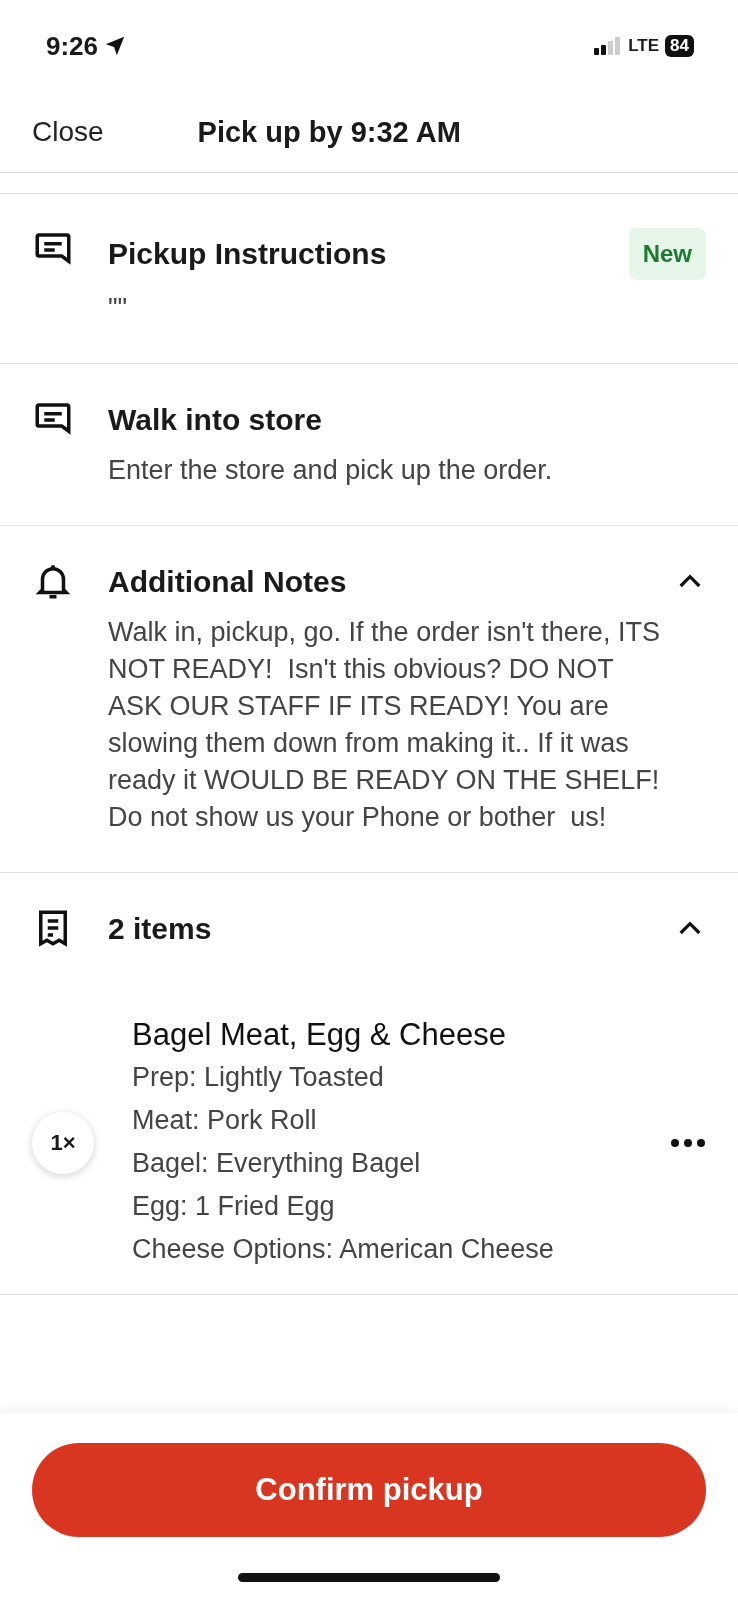 Image resolution: width=738 pixels, height=1598 pixels. Describe the element at coordinates (401, 1120) in the screenshot. I see `item-option: Meat: Pork Roll` at that location.